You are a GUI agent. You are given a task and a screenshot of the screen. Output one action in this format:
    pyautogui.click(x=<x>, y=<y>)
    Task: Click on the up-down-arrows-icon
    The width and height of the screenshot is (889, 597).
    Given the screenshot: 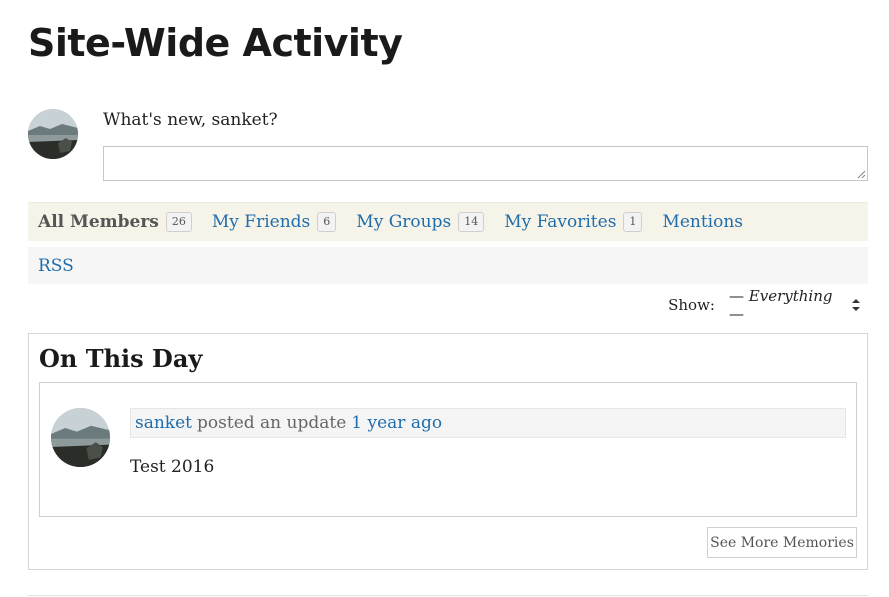 What is the action you would take?
    pyautogui.click(x=856, y=305)
    